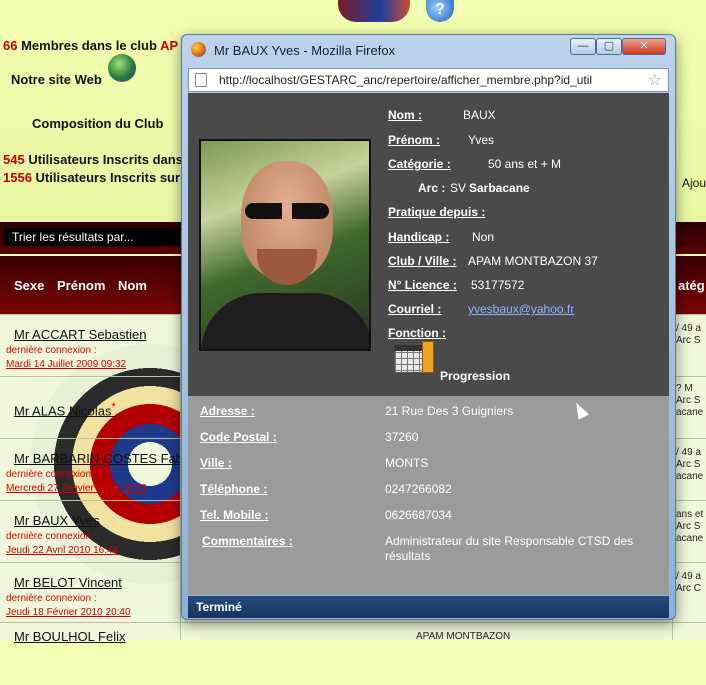 Image resolution: width=706 pixels, height=685 pixels. What do you see at coordinates (29, 285) in the screenshot?
I see `column-sexe: Sexe` at bounding box center [29, 285].